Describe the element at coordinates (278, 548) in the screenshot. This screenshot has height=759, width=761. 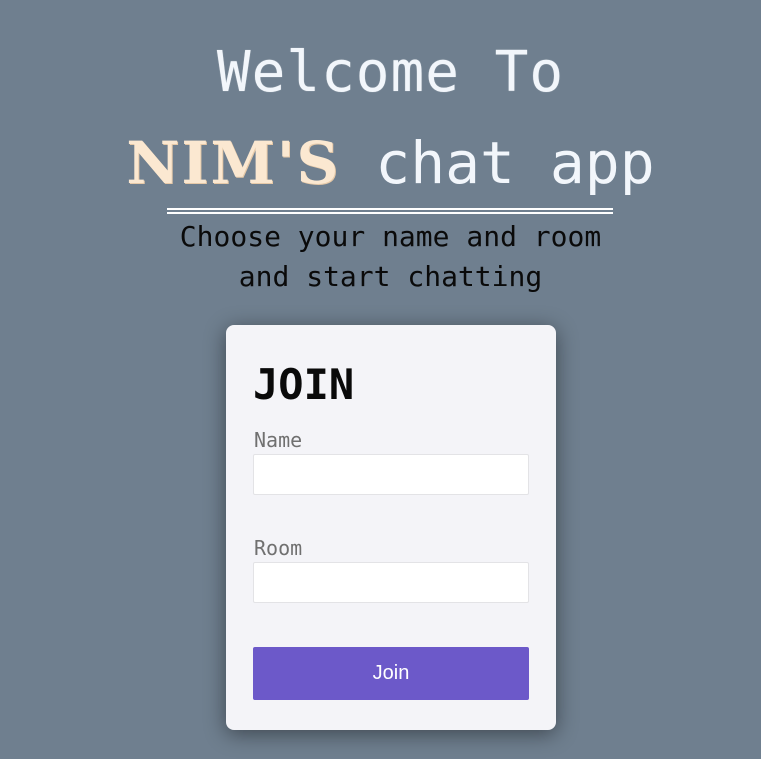
I see `room-label: Room` at that location.